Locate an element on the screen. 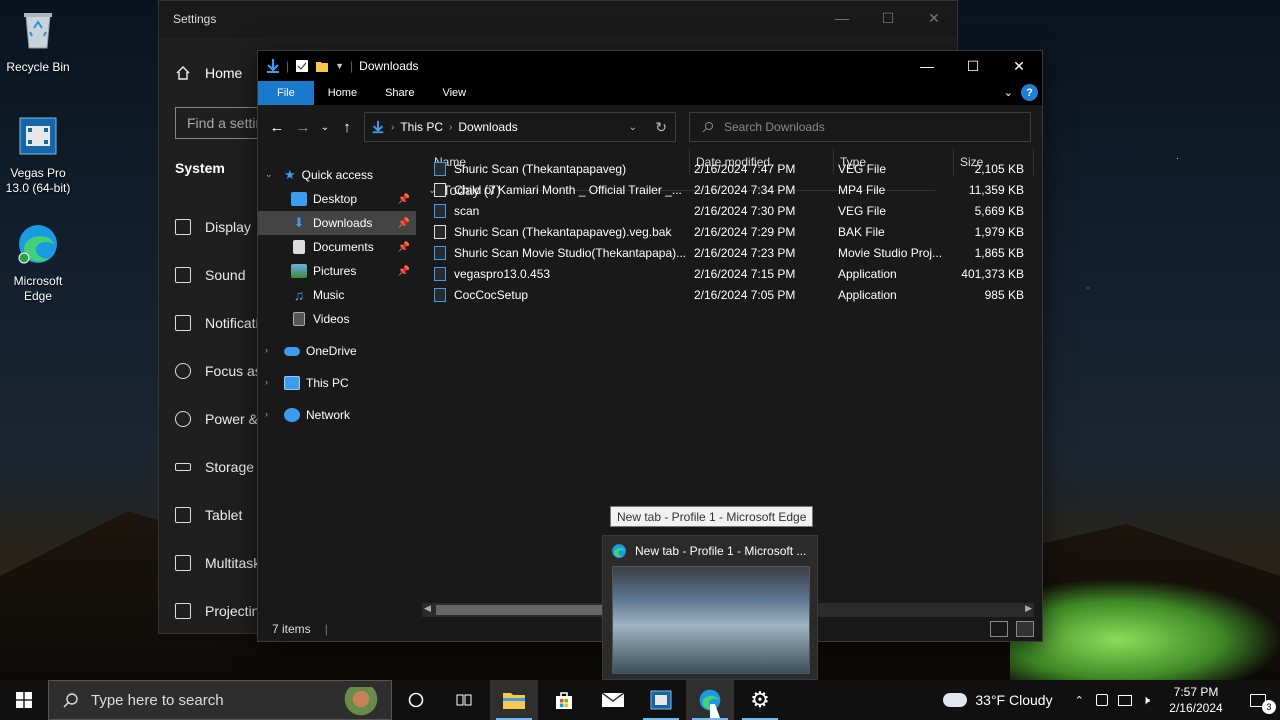 Image resolution: width=1280 pixels, height=720 pixels. help-icon: ? is located at coordinates (1029, 92).